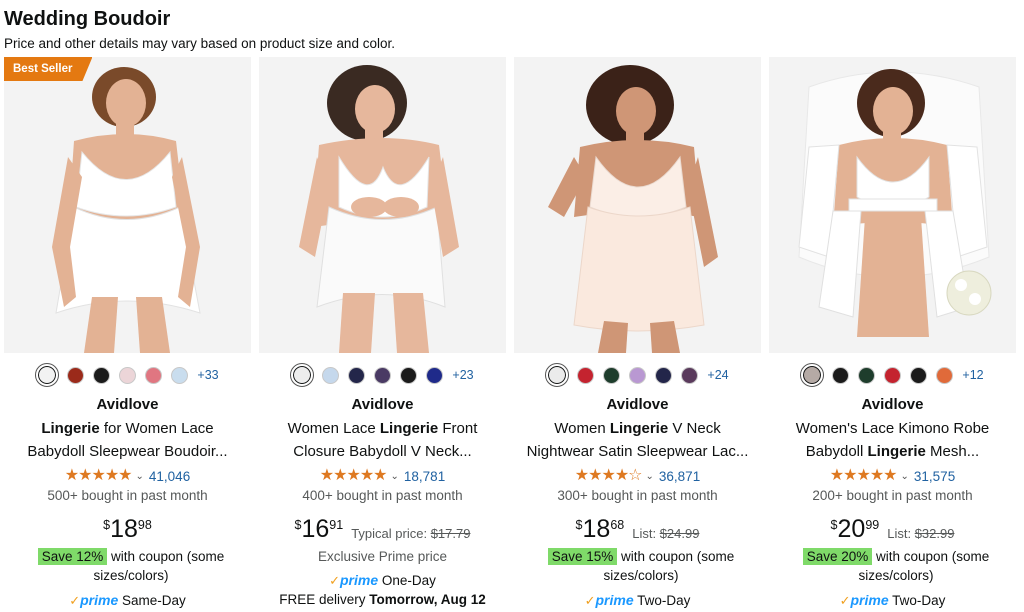 The width and height of the screenshot is (1024, 612). What do you see at coordinates (72, 556) in the screenshot?
I see `save-badge: Save 12%` at bounding box center [72, 556].